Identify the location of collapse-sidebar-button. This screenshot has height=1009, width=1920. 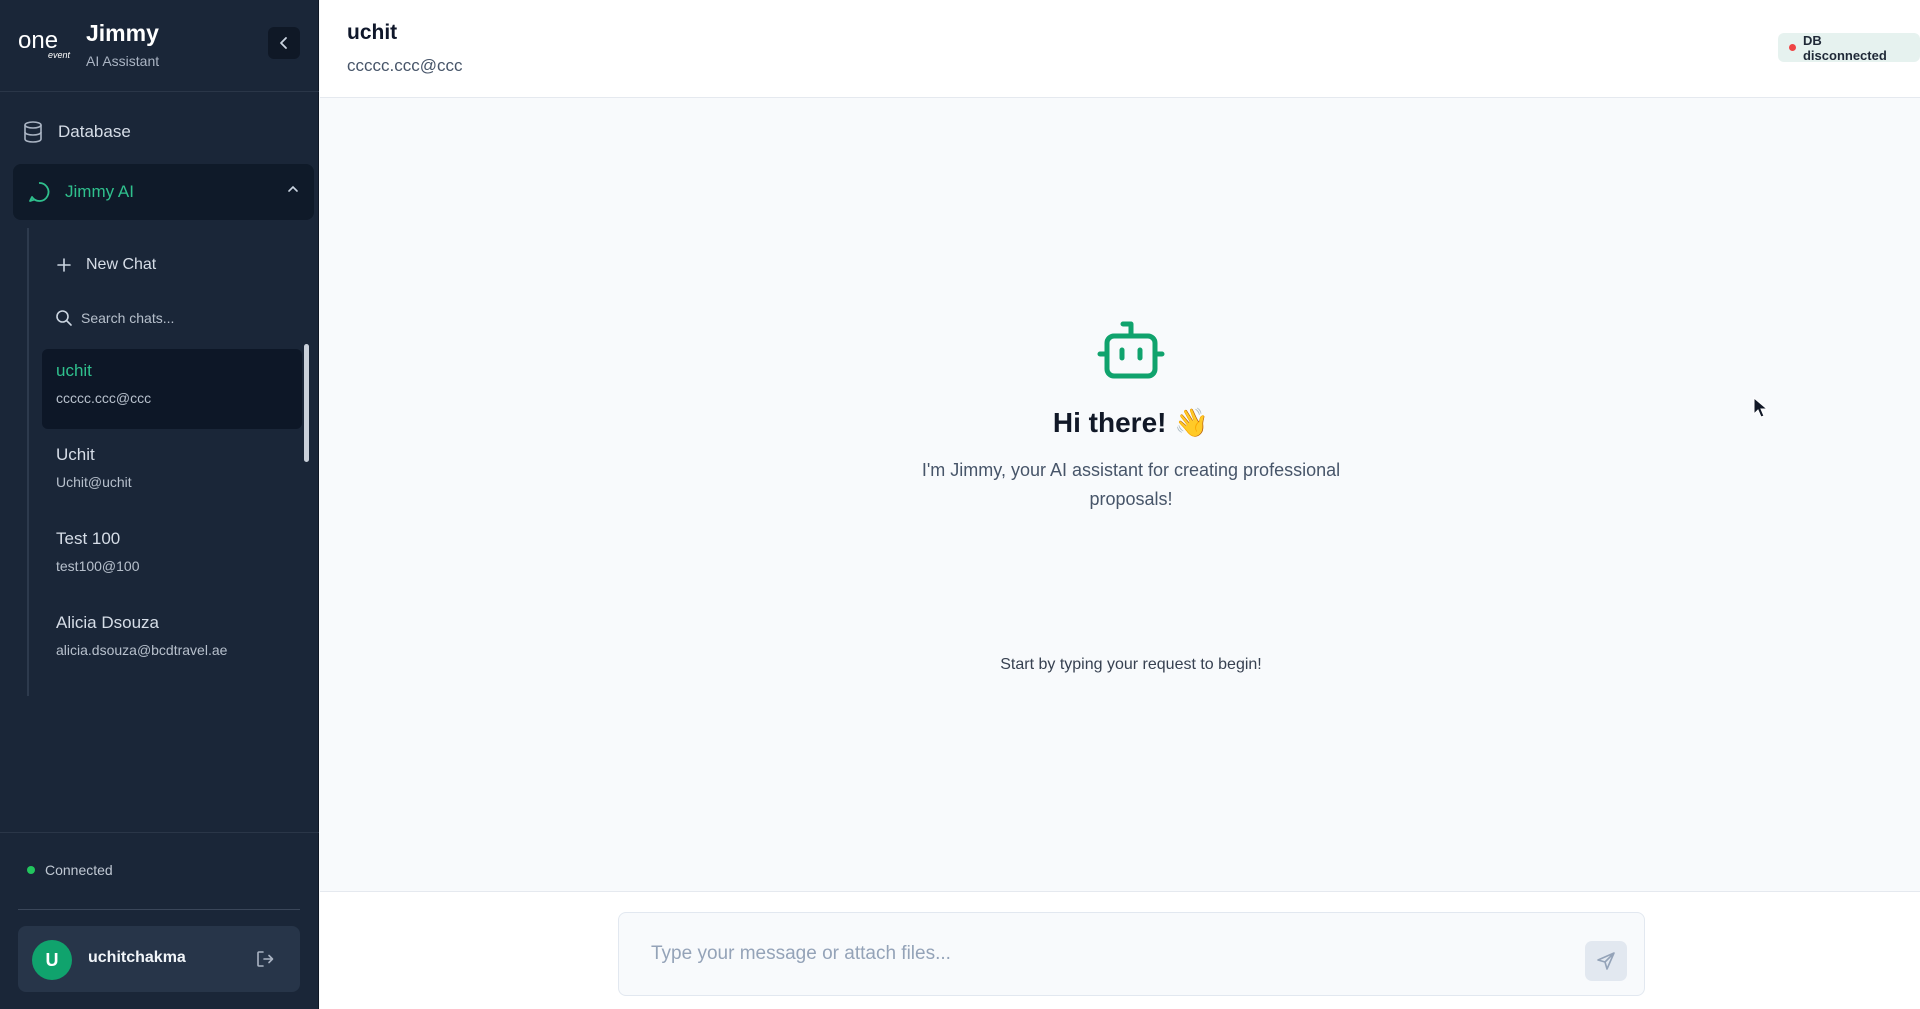
(284, 43).